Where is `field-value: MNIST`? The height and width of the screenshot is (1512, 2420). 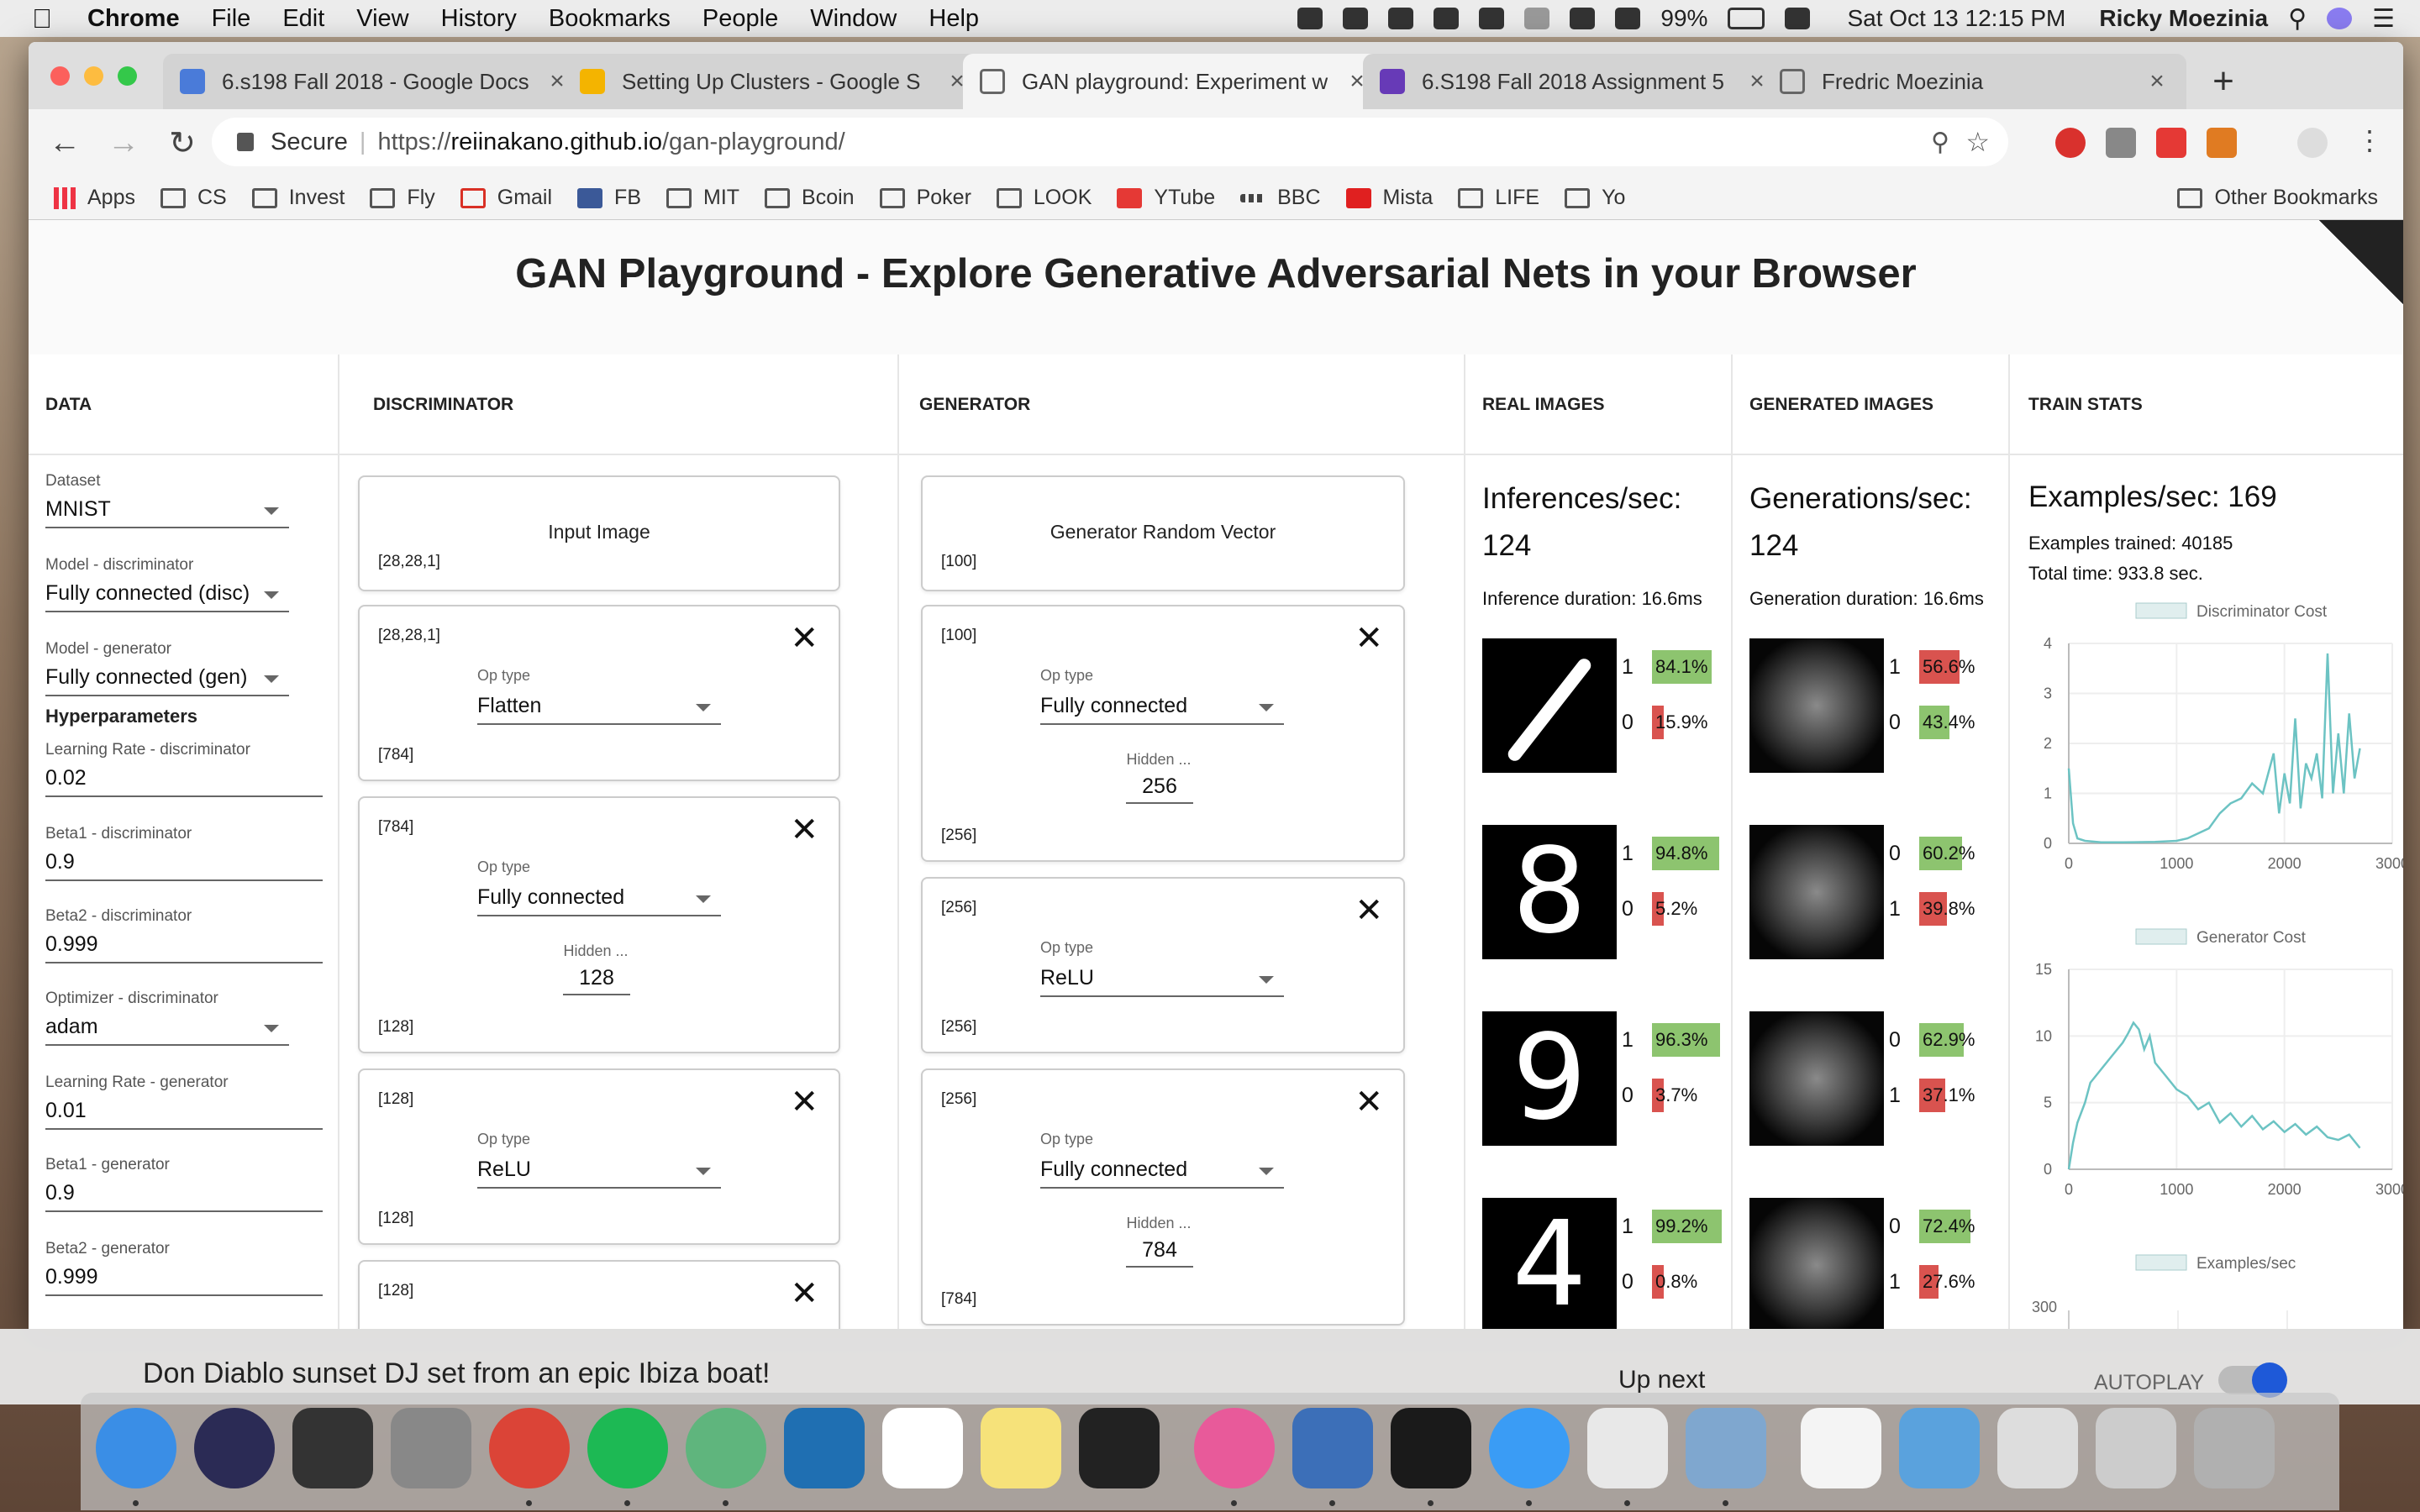
field-value: MNIST is located at coordinates (167, 512).